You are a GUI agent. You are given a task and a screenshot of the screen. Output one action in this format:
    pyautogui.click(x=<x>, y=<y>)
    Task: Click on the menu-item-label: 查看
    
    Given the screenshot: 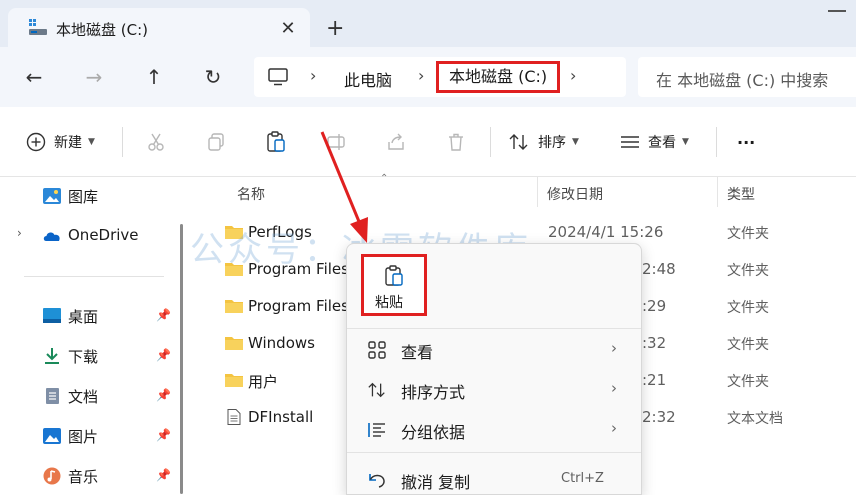 What is the action you would take?
    pyautogui.click(x=417, y=352)
    